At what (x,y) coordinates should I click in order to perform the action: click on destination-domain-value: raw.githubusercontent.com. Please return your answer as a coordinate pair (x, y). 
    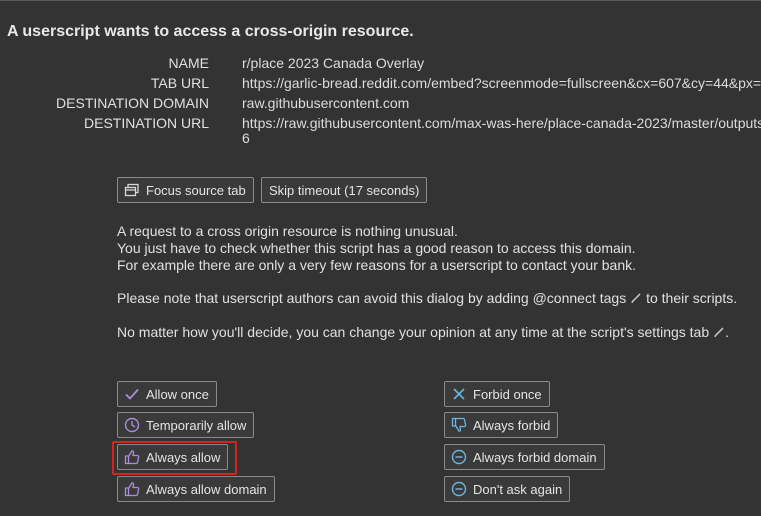
    Looking at the image, I should click on (326, 103).